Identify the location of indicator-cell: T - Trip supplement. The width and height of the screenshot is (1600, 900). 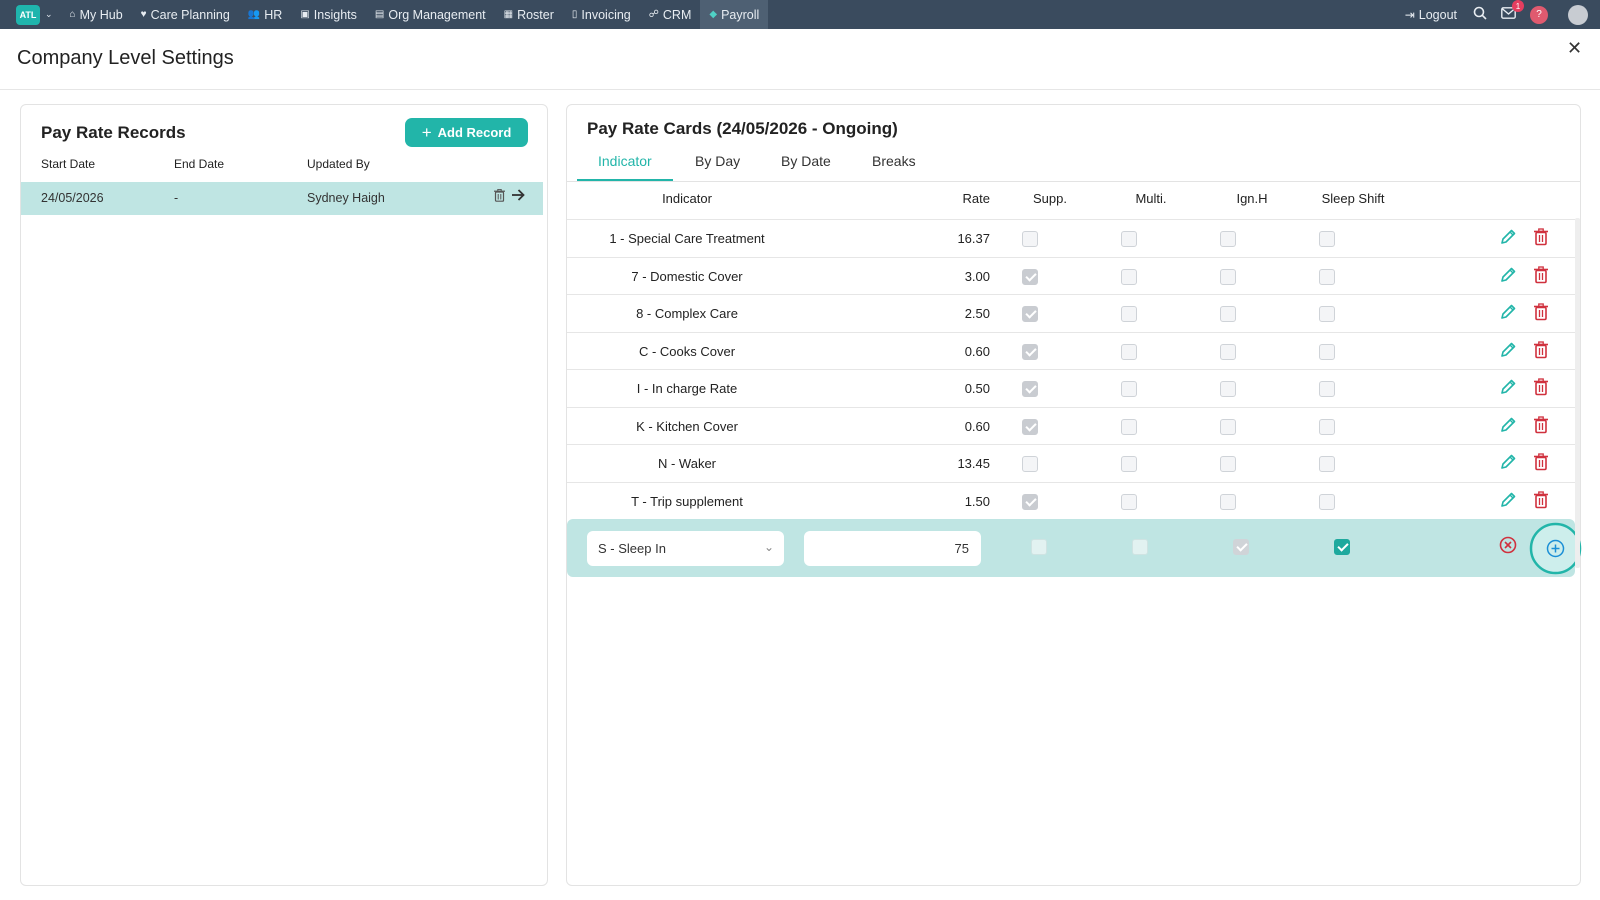
(687, 501).